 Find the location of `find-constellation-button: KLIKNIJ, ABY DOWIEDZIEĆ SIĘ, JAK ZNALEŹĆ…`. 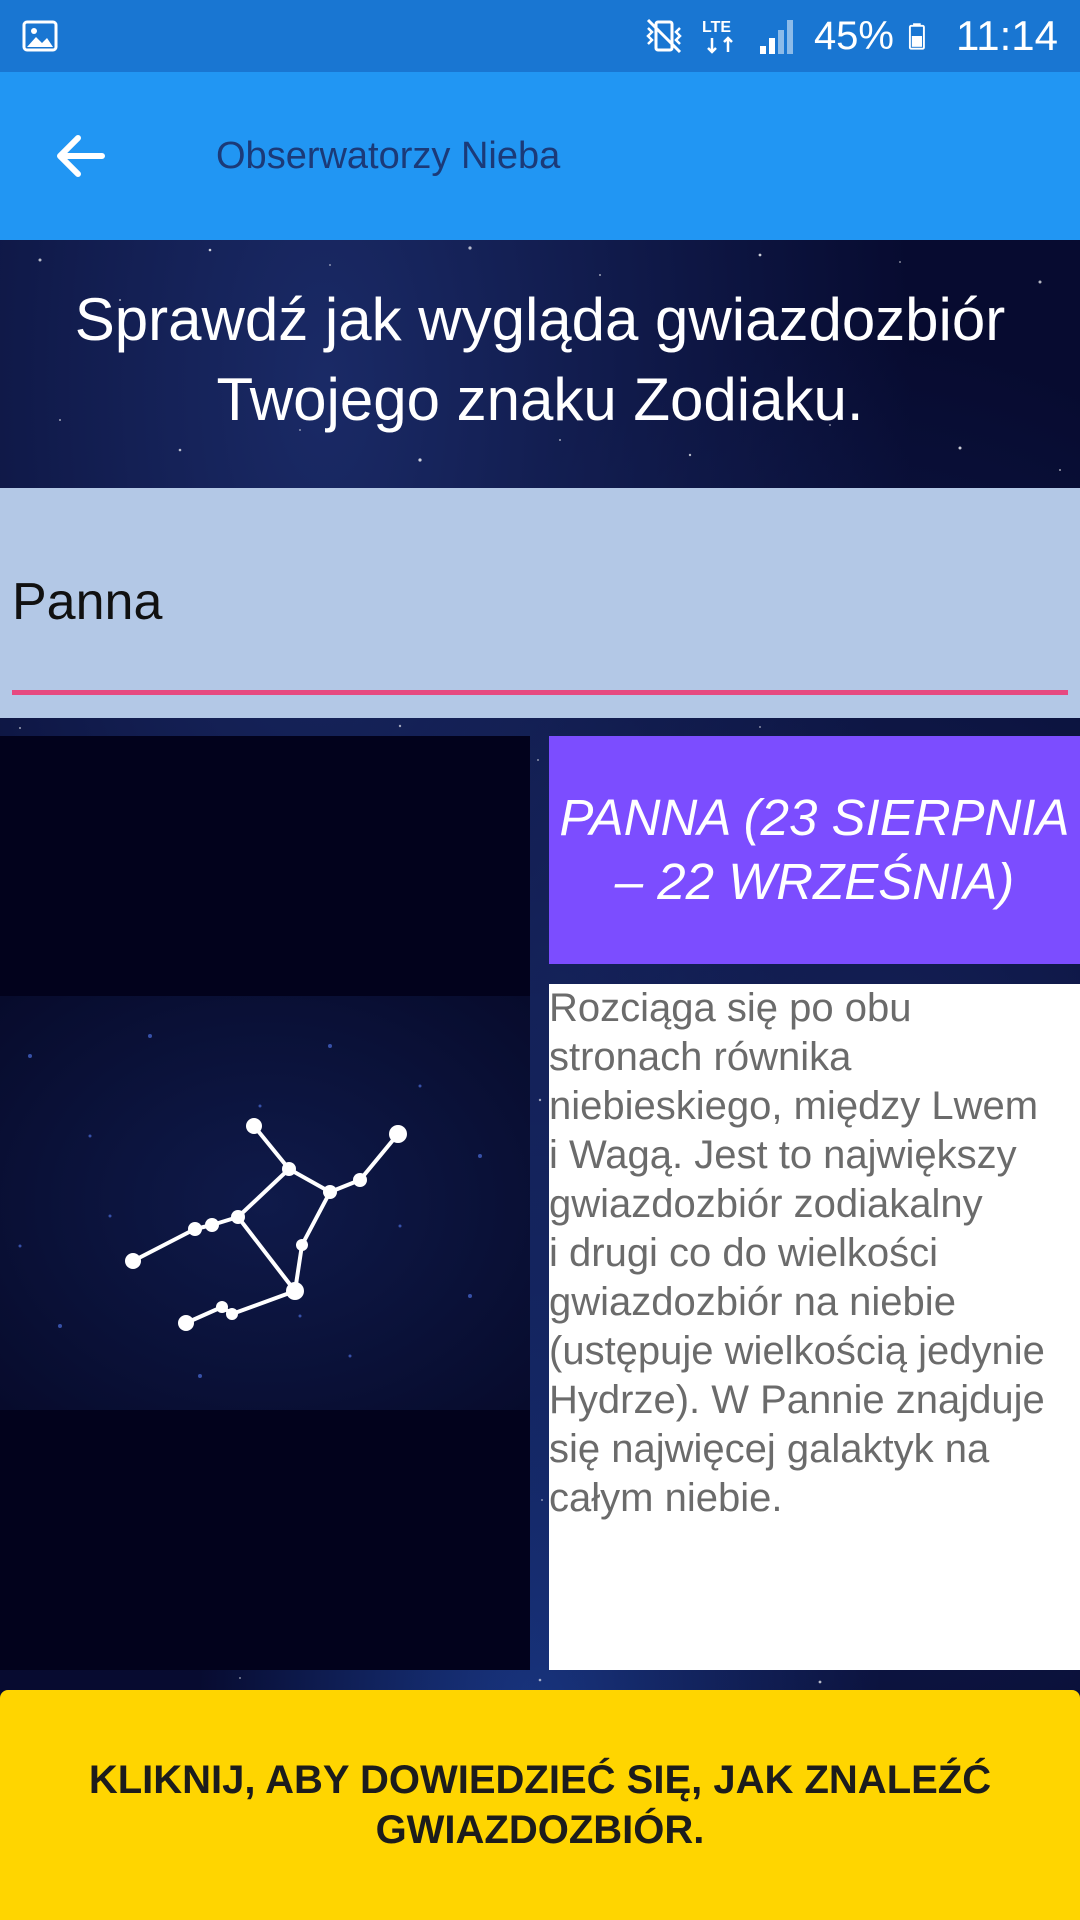

find-constellation-button: KLIKNIJ, ABY DOWIEDZIEĆ SIĘ, JAK ZNALEŹĆ… is located at coordinates (540, 1805).